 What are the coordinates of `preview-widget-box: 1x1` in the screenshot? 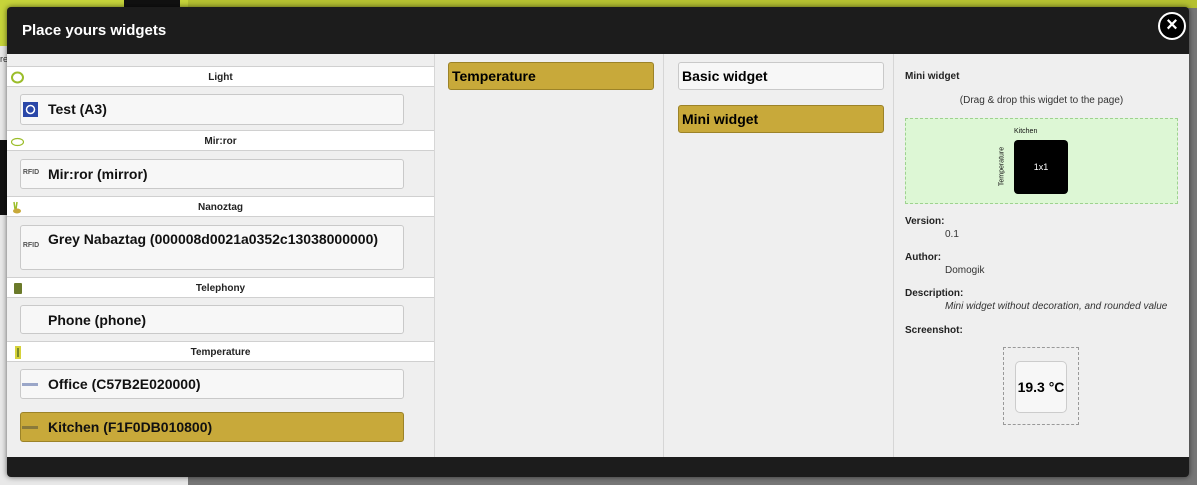 It's located at (1041, 167).